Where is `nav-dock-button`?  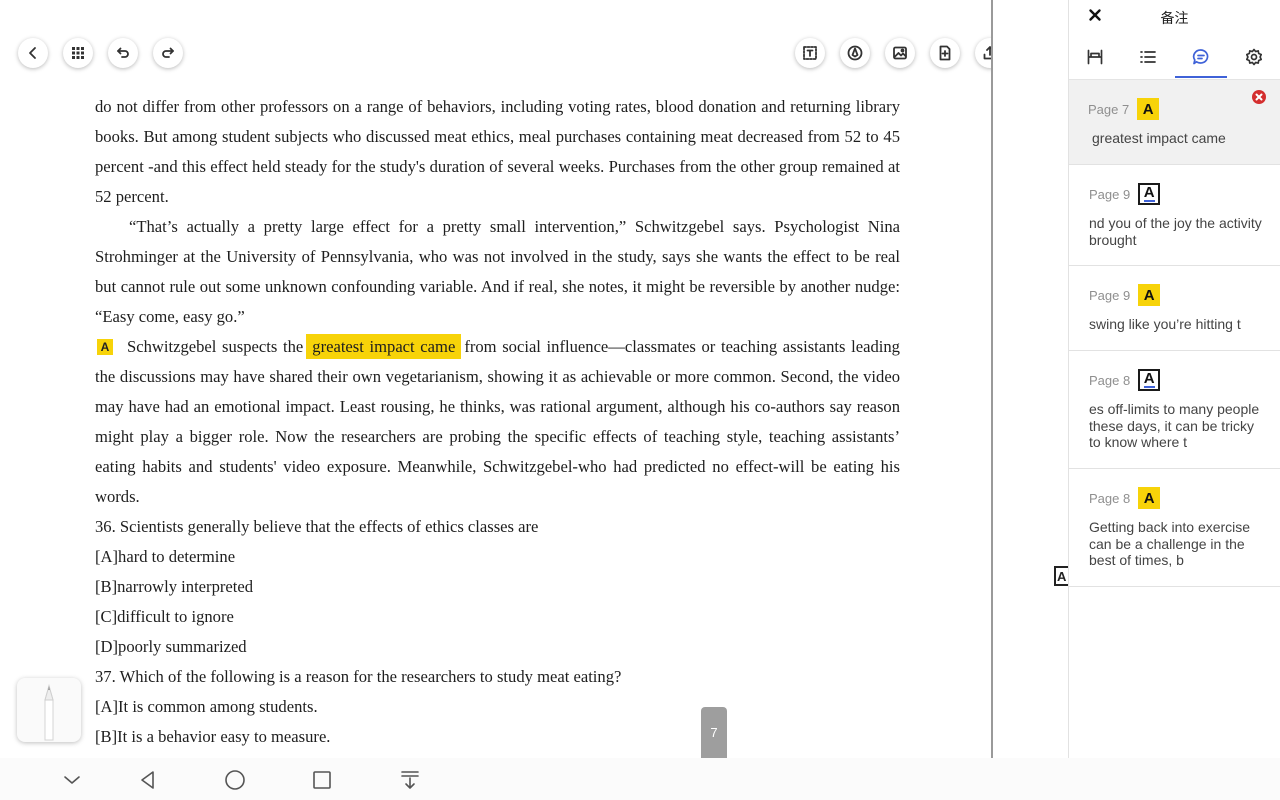
nav-dock-button is located at coordinates (410, 780).